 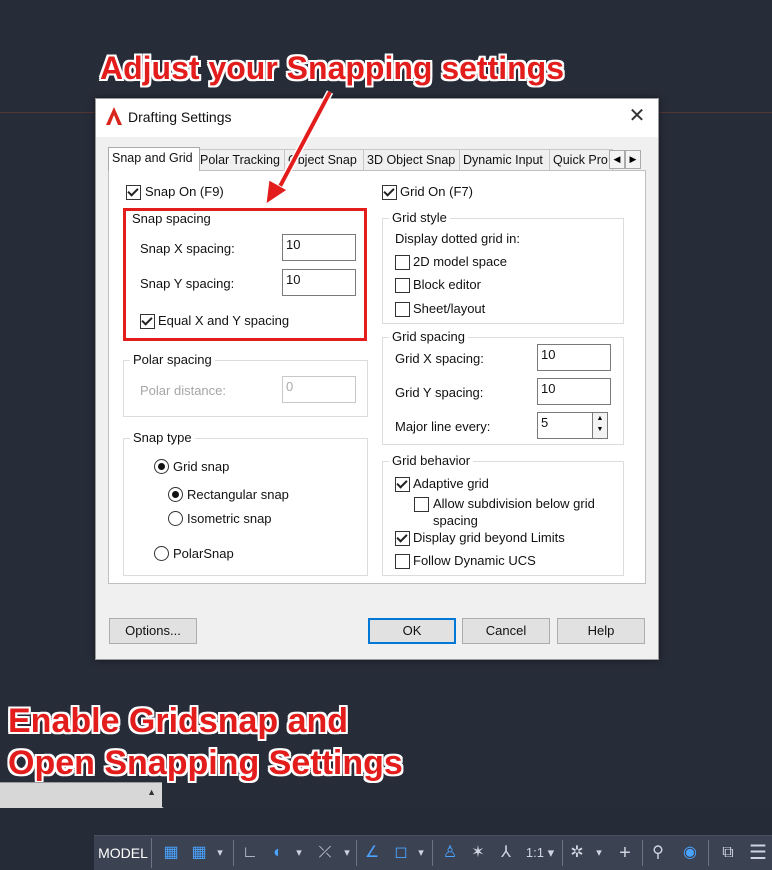 What do you see at coordinates (506, 853) in the screenshot?
I see `annotation-scale-icon: ⅄` at bounding box center [506, 853].